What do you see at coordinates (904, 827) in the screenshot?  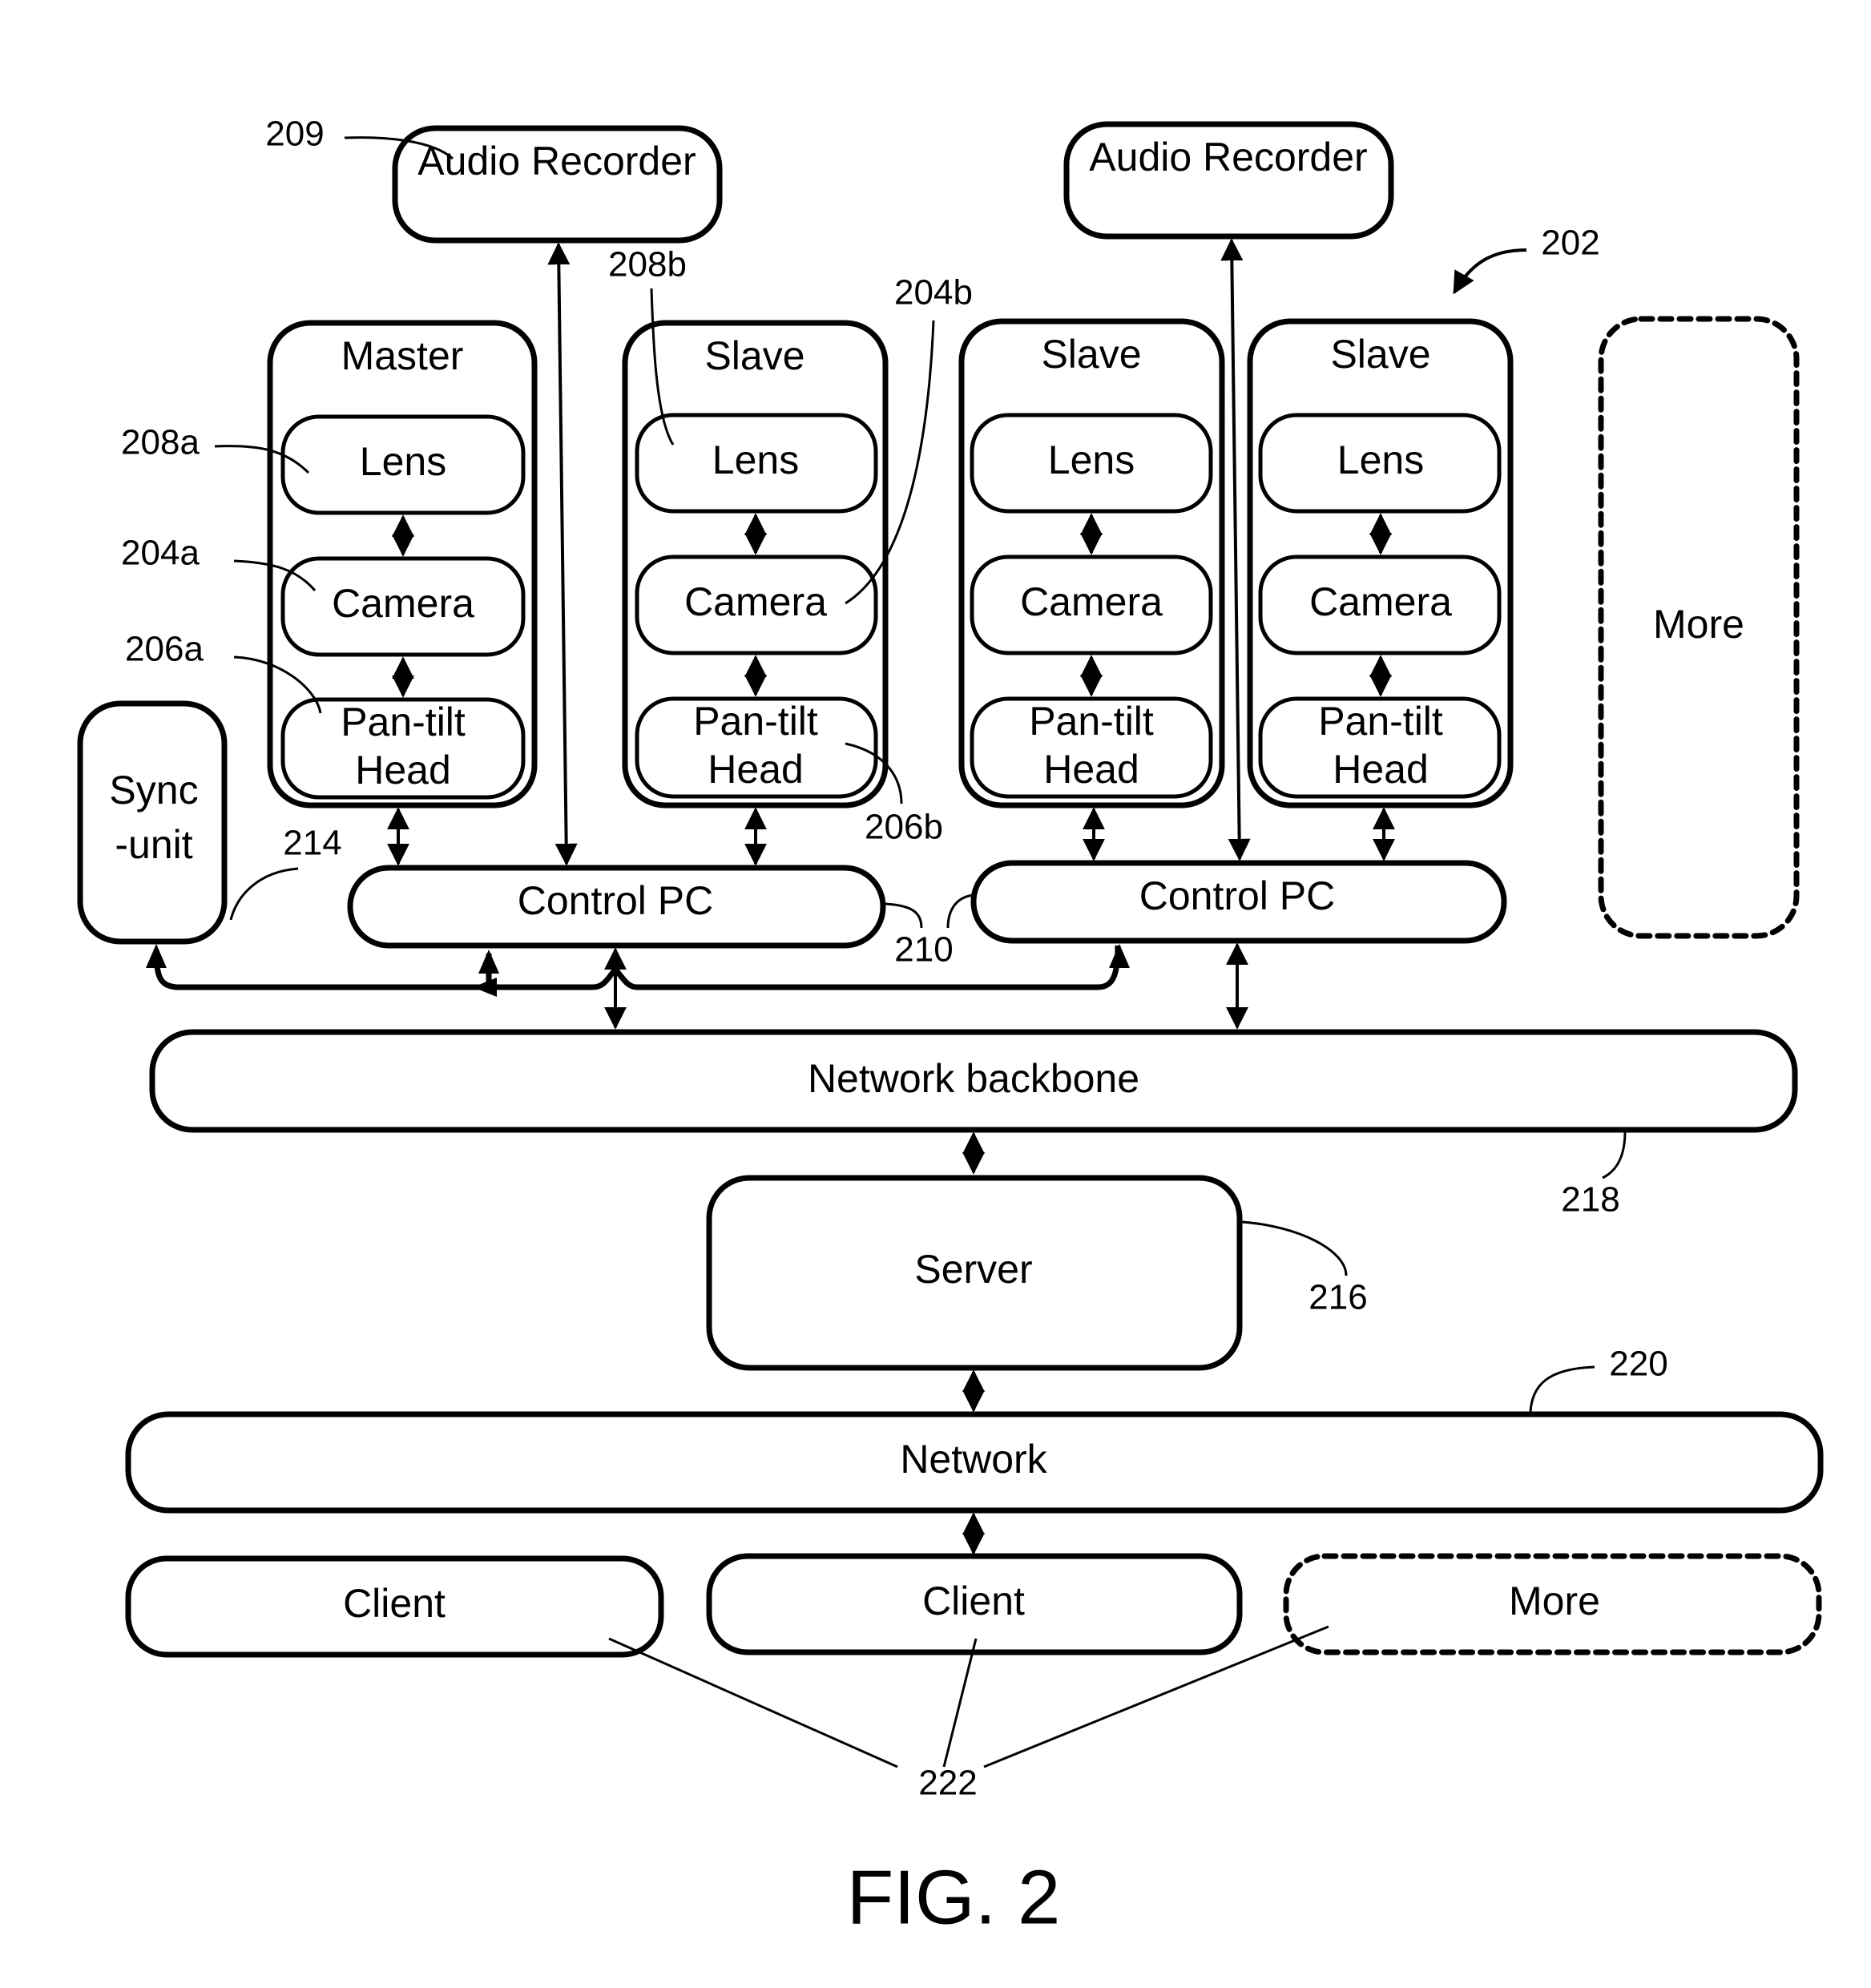 I see `ref-206b: 206b` at bounding box center [904, 827].